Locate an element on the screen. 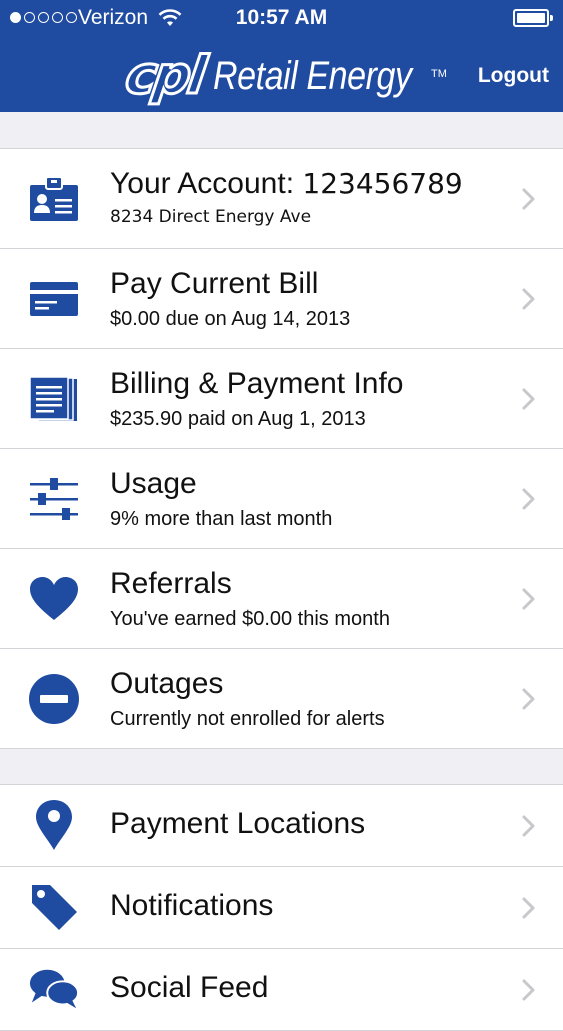  status-bar: Verizon 10:57 AM is located at coordinates (281, 19).